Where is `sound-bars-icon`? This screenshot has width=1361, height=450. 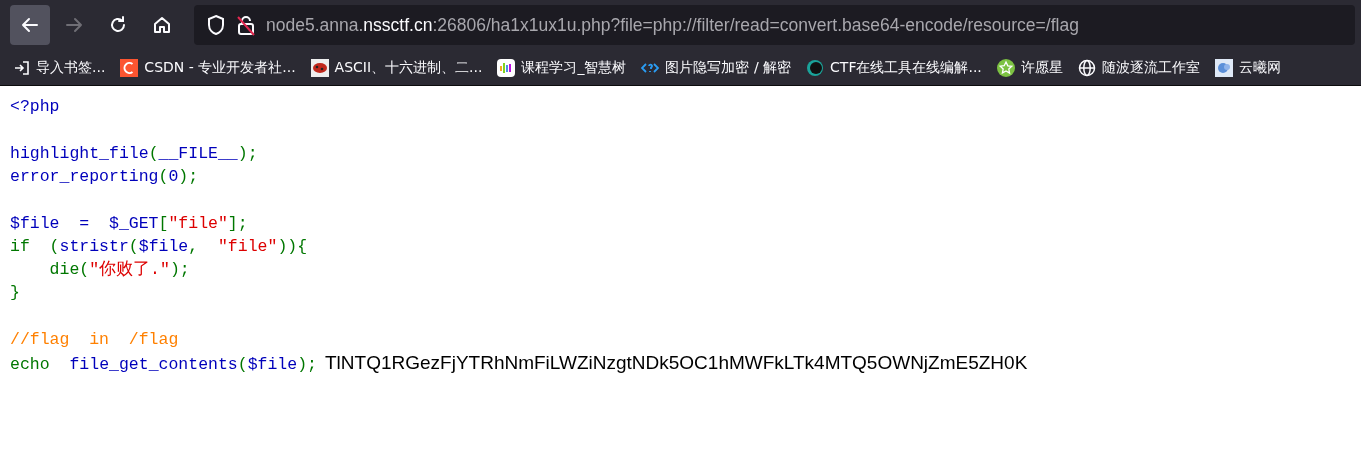 sound-bars-icon is located at coordinates (506, 67).